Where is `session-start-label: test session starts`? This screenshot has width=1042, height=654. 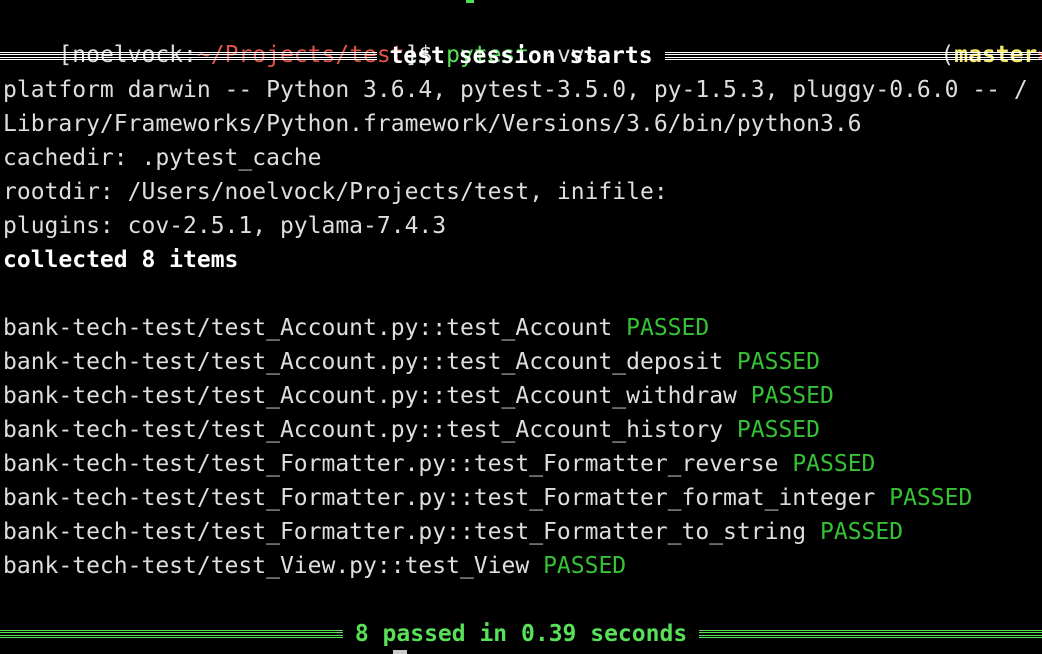 session-start-label: test session starts is located at coordinates (521, 56).